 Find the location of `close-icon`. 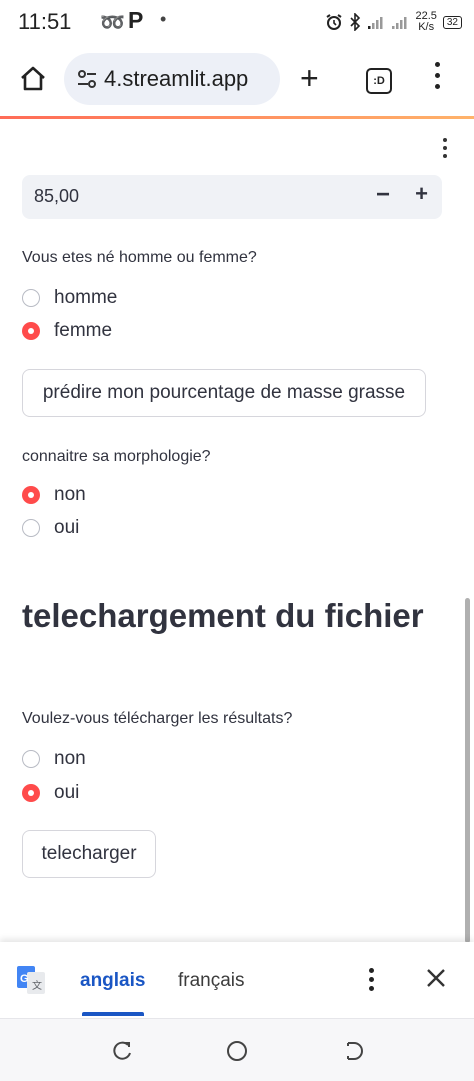

close-icon is located at coordinates (436, 978).